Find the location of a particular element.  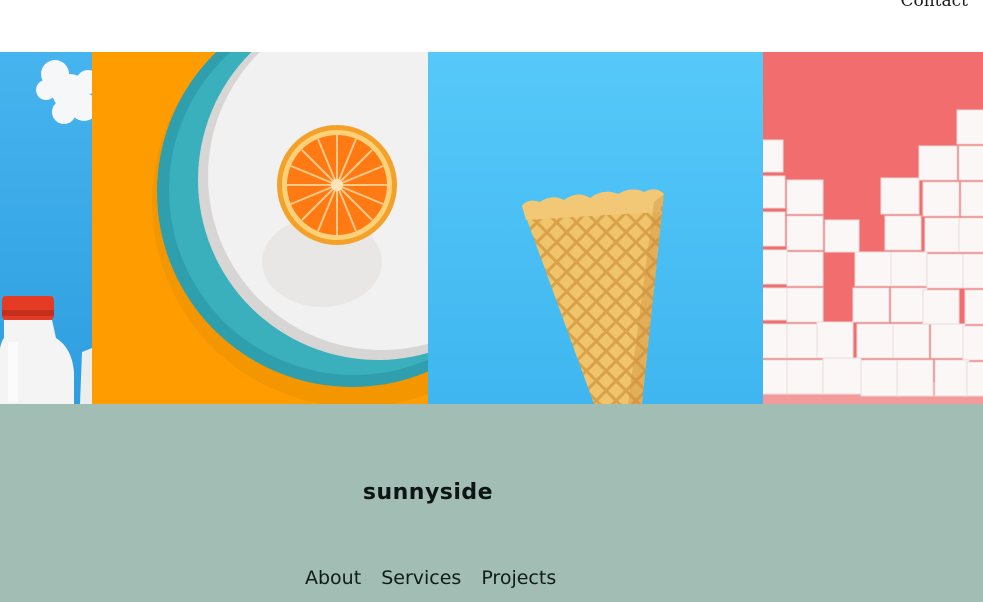

nav-link-contact: Contact is located at coordinates (934, 5).